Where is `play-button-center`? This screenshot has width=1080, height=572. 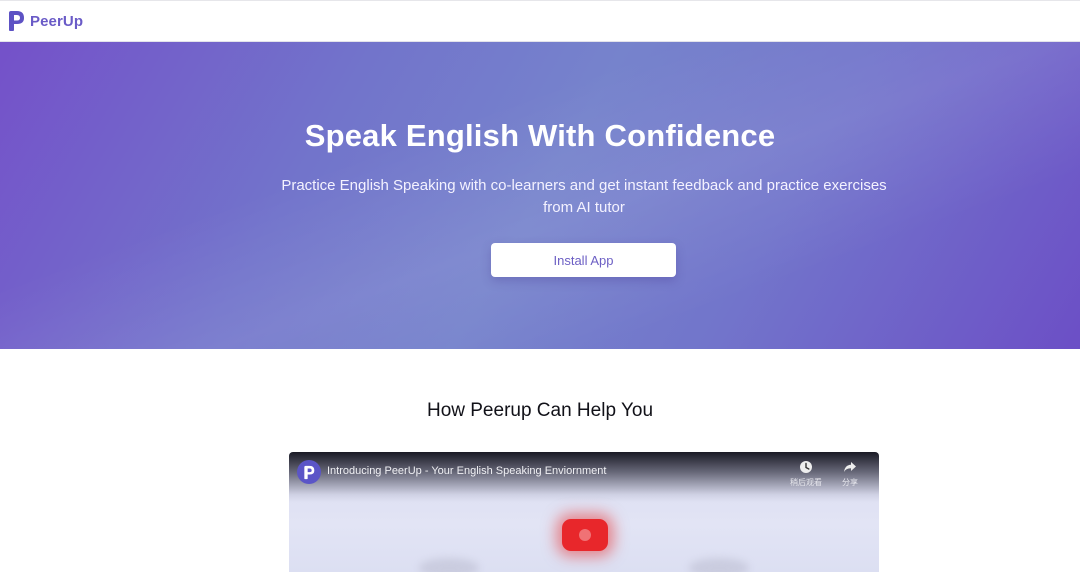
play-button-center is located at coordinates (585, 535).